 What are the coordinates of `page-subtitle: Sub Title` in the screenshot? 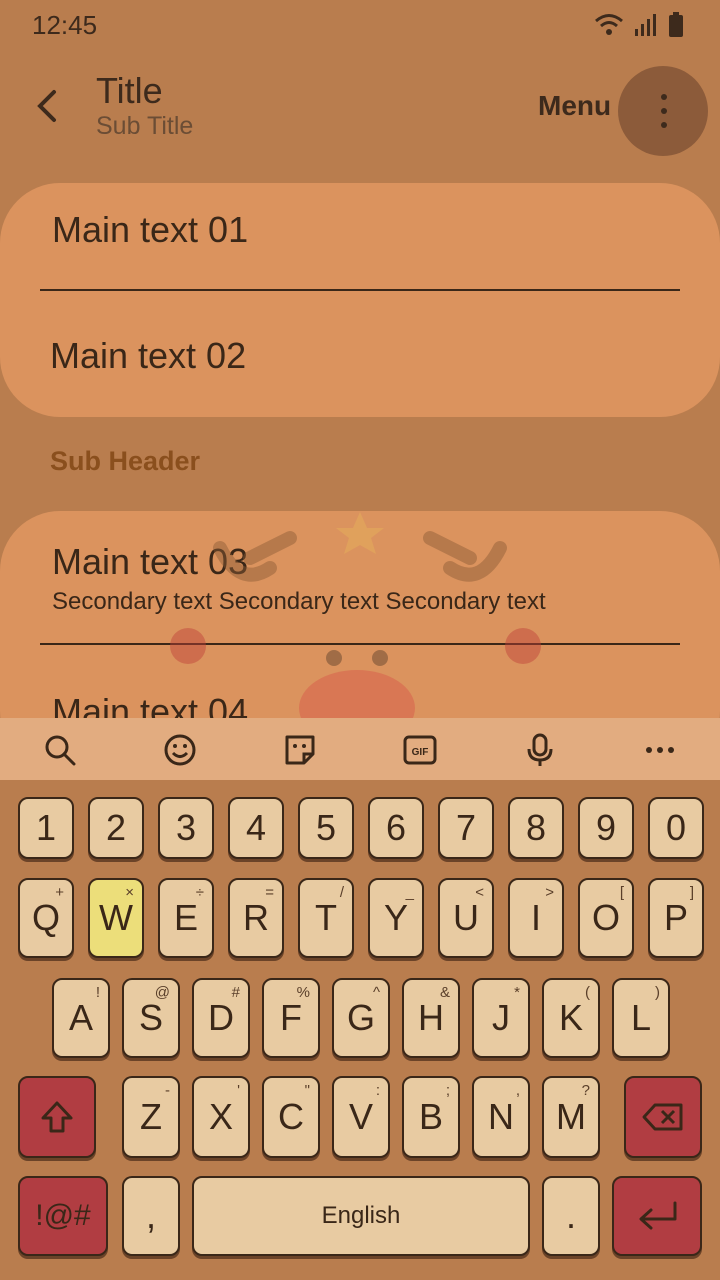 It's located at (145, 126).